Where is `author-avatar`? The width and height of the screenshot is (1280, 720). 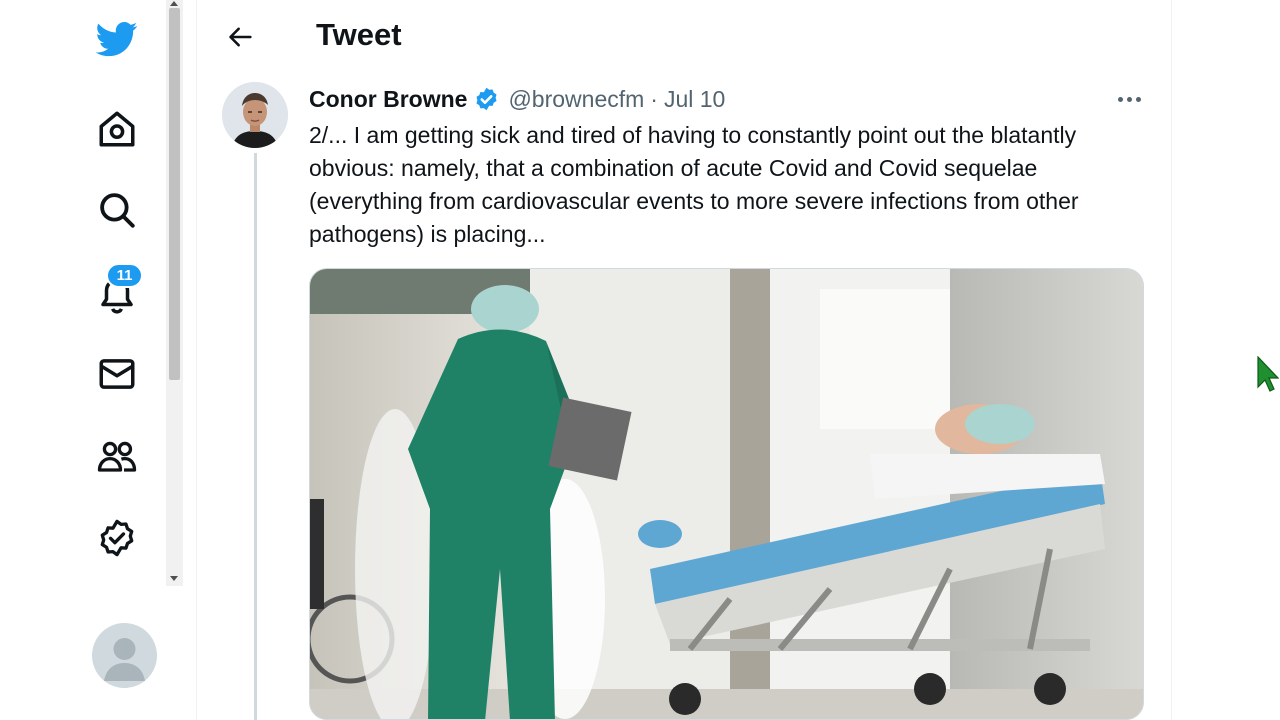
author-avatar is located at coordinates (255, 115).